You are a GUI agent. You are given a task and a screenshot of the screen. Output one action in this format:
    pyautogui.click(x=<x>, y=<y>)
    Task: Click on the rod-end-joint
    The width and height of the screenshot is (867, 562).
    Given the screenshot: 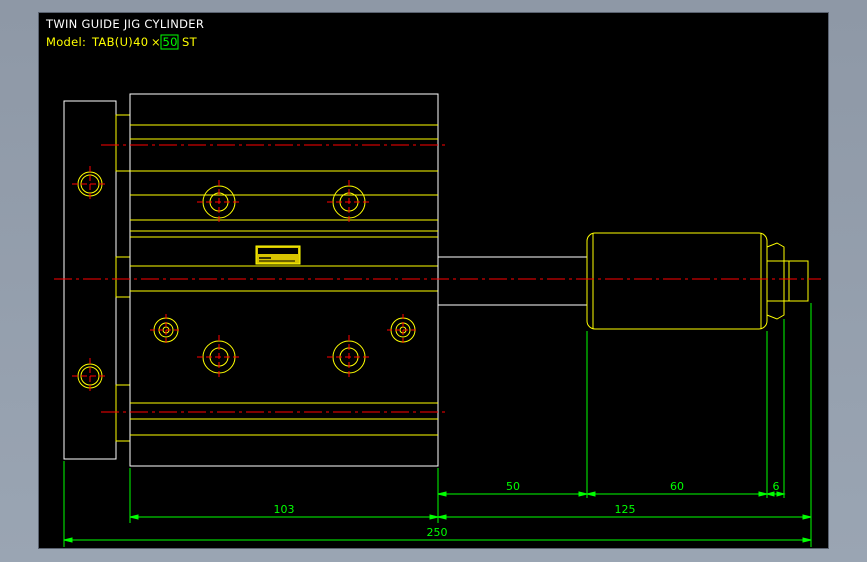 What is the action you would take?
    pyautogui.click(x=677, y=281)
    